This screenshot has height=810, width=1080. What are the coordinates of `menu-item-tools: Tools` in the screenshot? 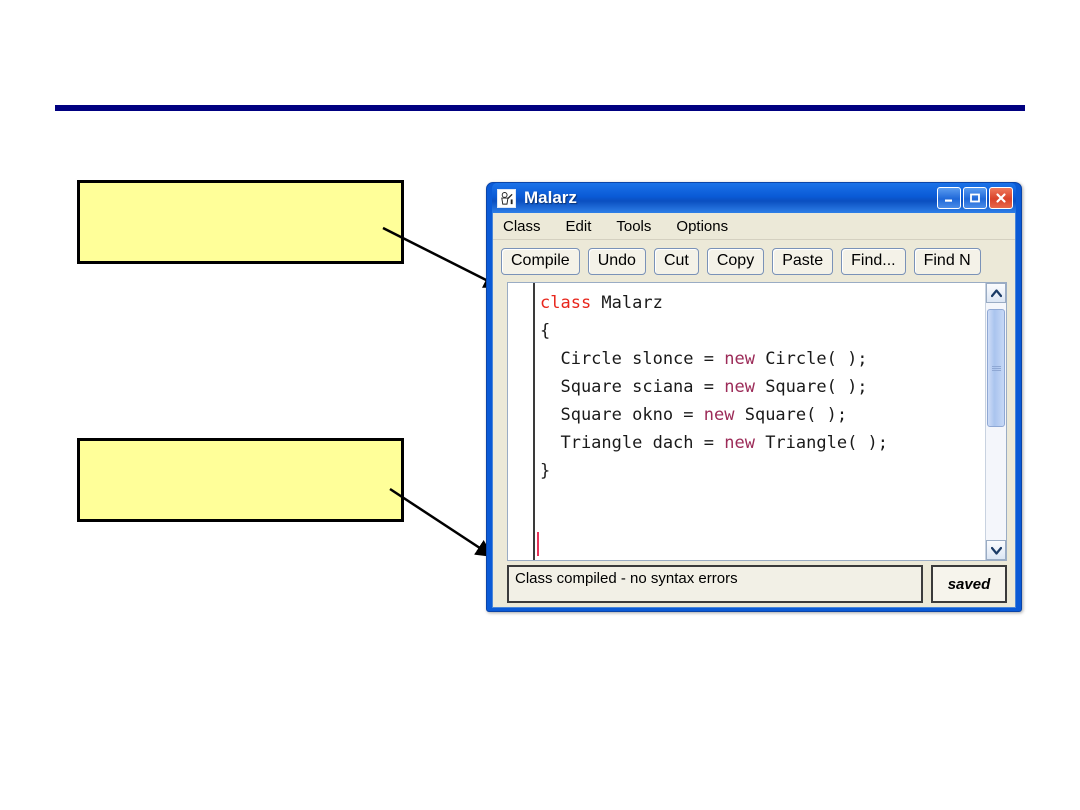 It's located at (633, 226).